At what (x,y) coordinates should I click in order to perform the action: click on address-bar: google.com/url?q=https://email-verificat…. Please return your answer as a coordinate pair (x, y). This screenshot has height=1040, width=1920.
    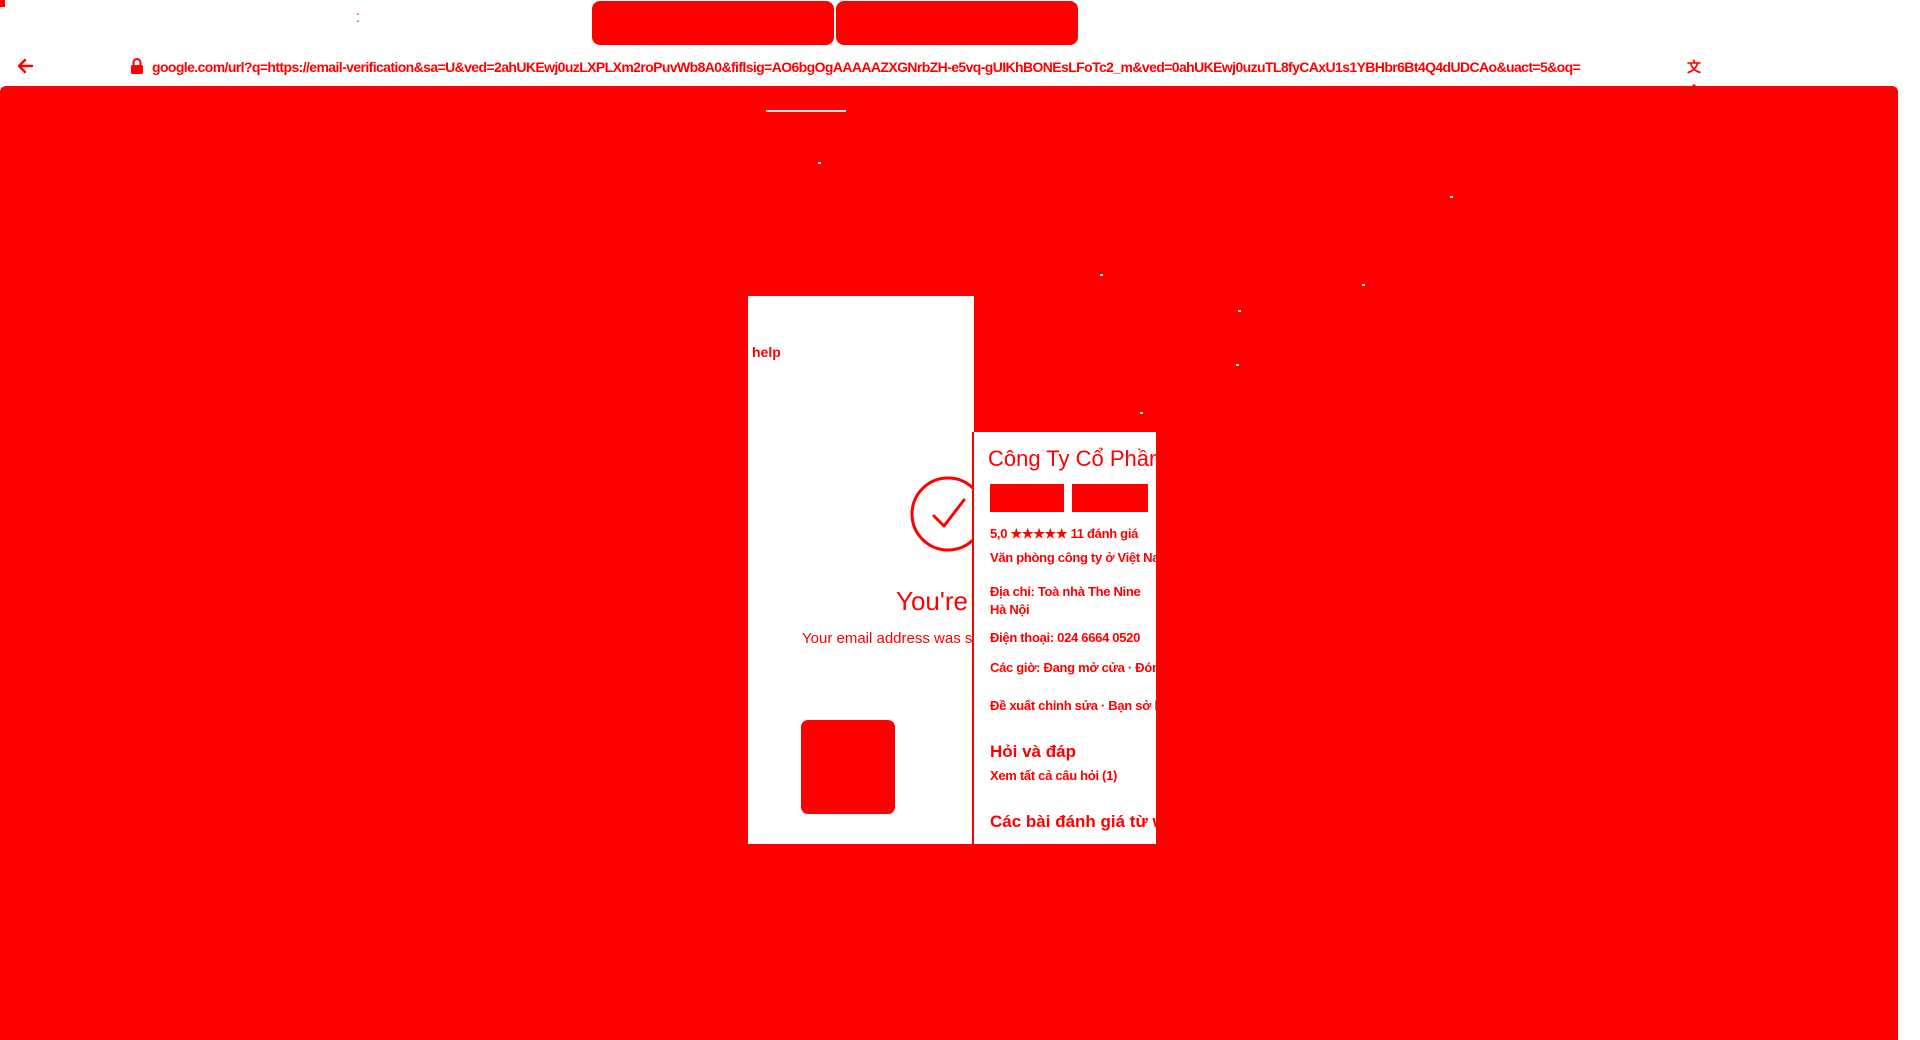
    Looking at the image, I should click on (960, 73).